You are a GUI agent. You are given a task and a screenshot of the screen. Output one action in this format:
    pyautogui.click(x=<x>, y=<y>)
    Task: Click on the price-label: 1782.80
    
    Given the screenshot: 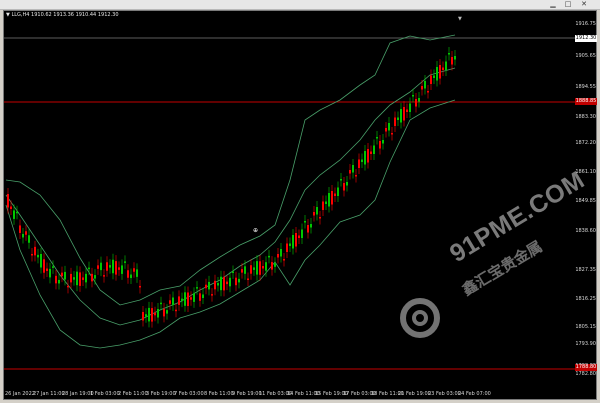 What is the action you would take?
    pyautogui.click(x=585, y=374)
    